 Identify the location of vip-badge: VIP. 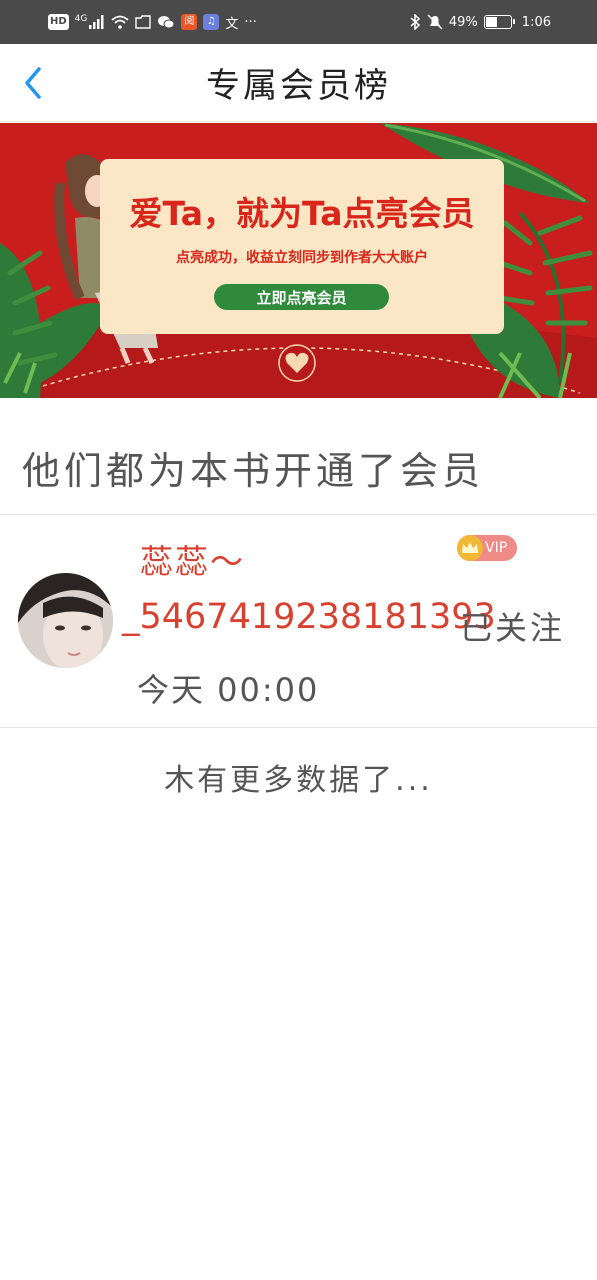
(487, 548).